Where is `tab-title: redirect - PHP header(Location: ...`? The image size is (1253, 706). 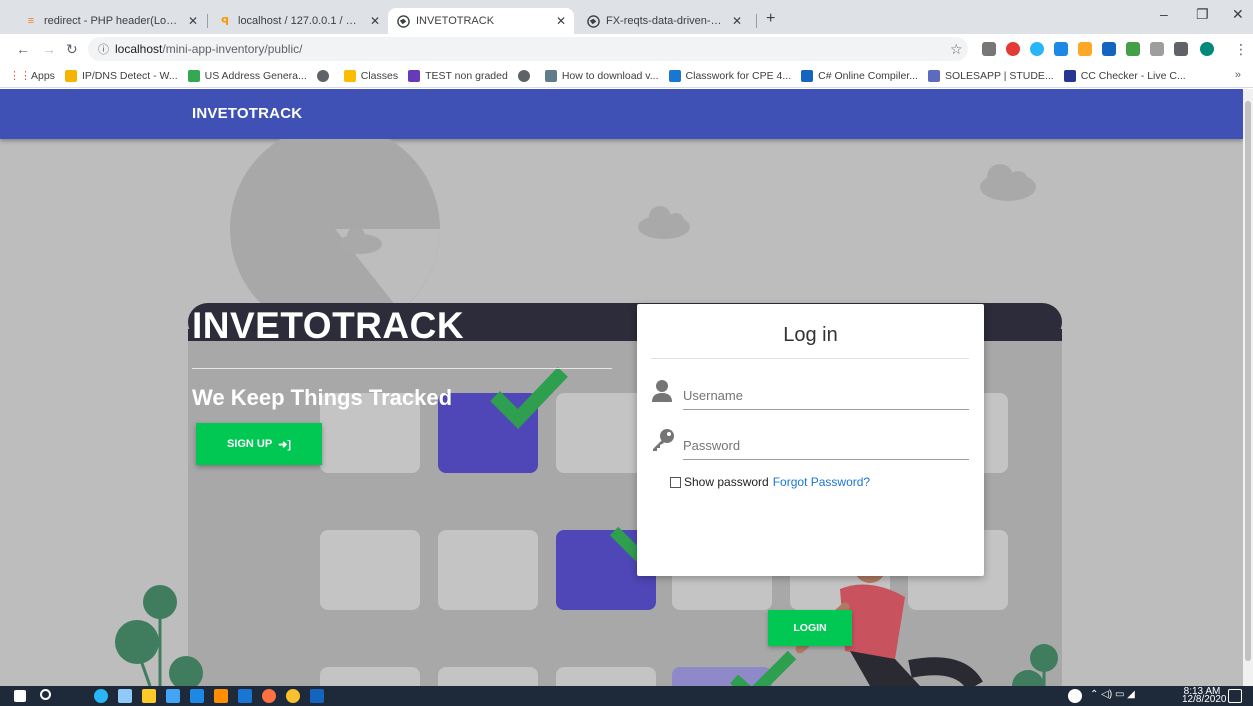 tab-title: redirect - PHP header(Location: ... is located at coordinates (113, 21).